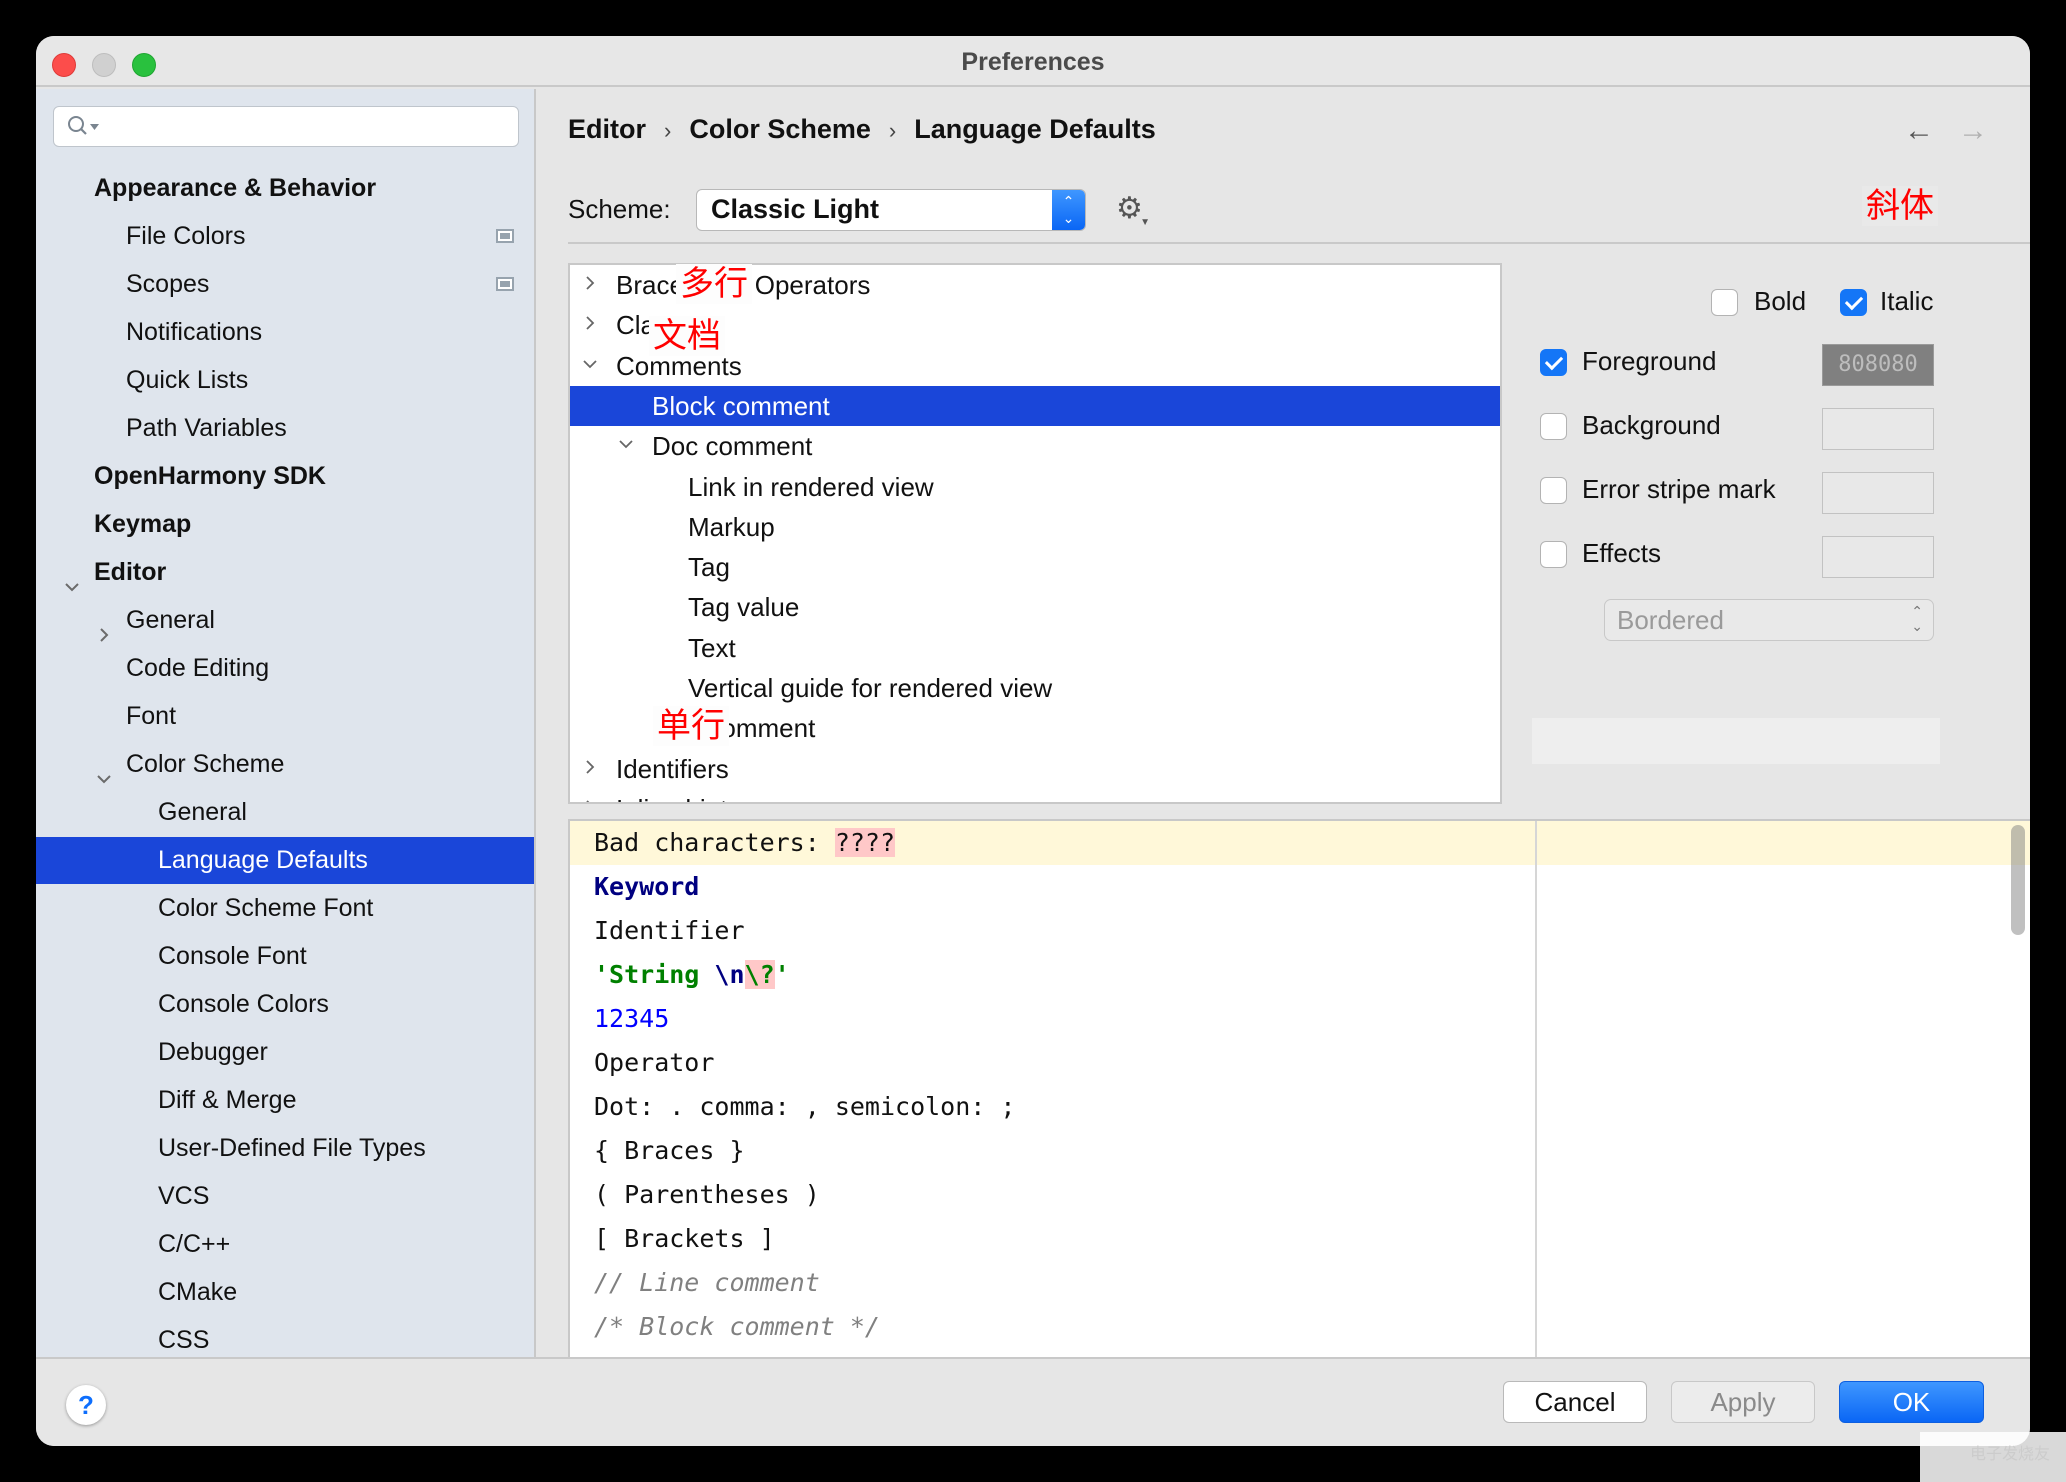  I want to click on sidebar-item: Keymap, so click(285, 524).